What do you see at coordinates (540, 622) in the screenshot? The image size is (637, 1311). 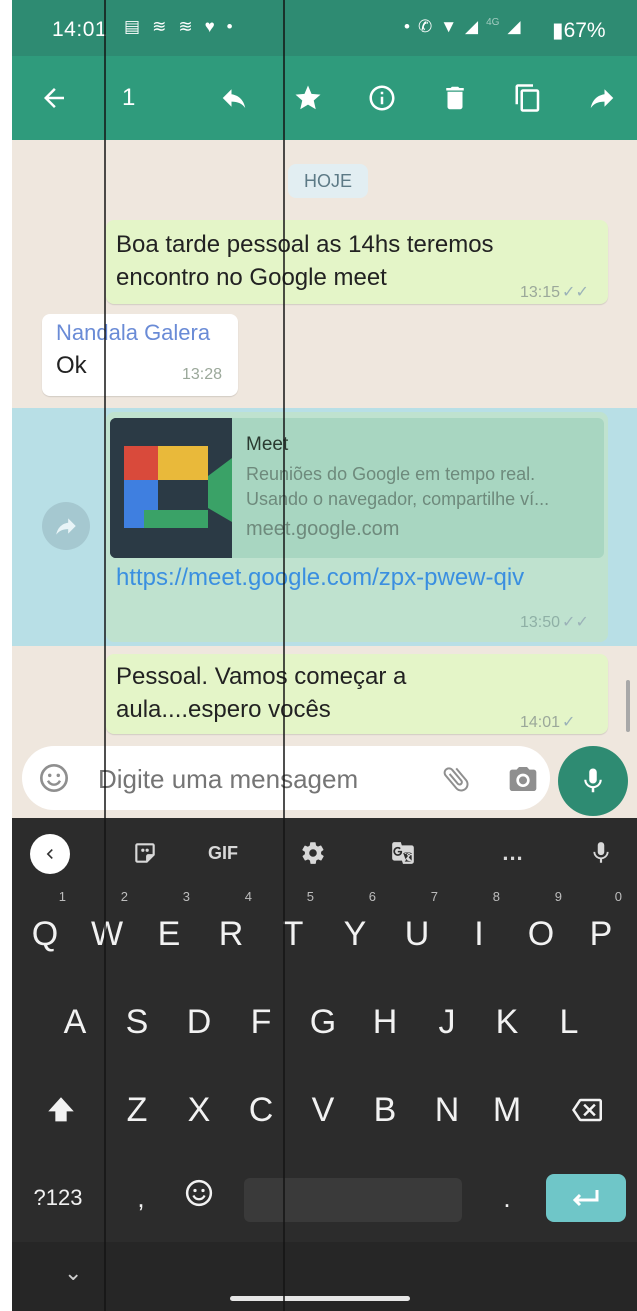 I see `message-time-value: 13:50` at bounding box center [540, 622].